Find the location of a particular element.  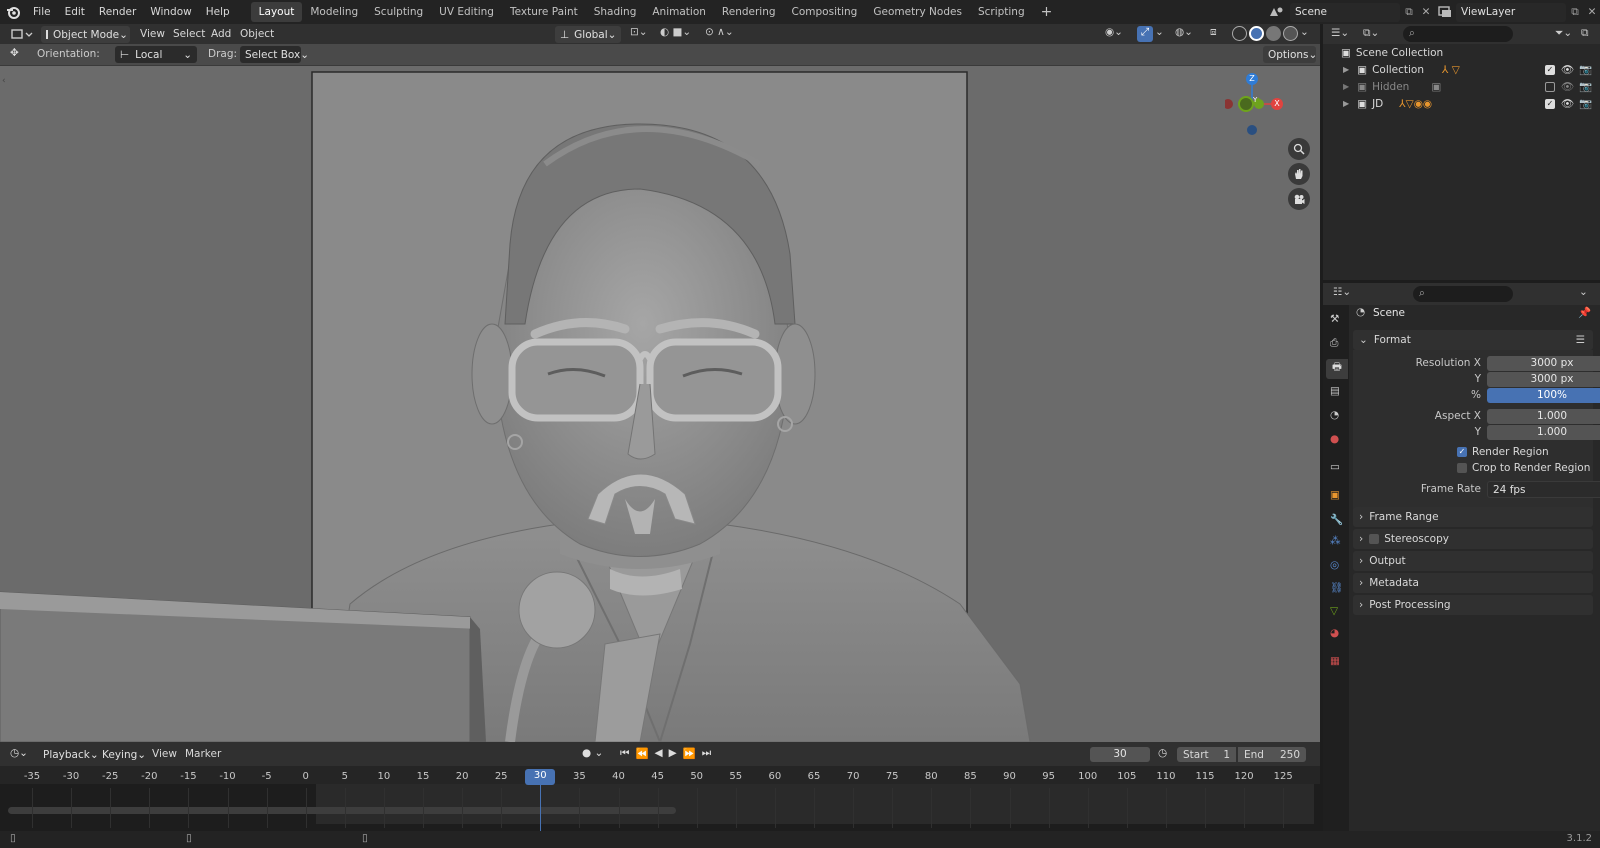

new-collection-icon: ⧉ is located at coordinates (1585, 33).